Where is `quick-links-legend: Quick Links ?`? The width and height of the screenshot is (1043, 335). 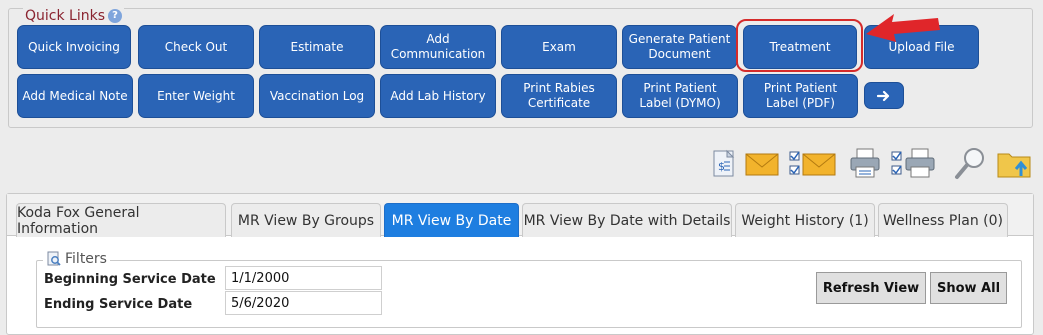
quick-links-legend: Quick Links ? is located at coordinates (74, 16).